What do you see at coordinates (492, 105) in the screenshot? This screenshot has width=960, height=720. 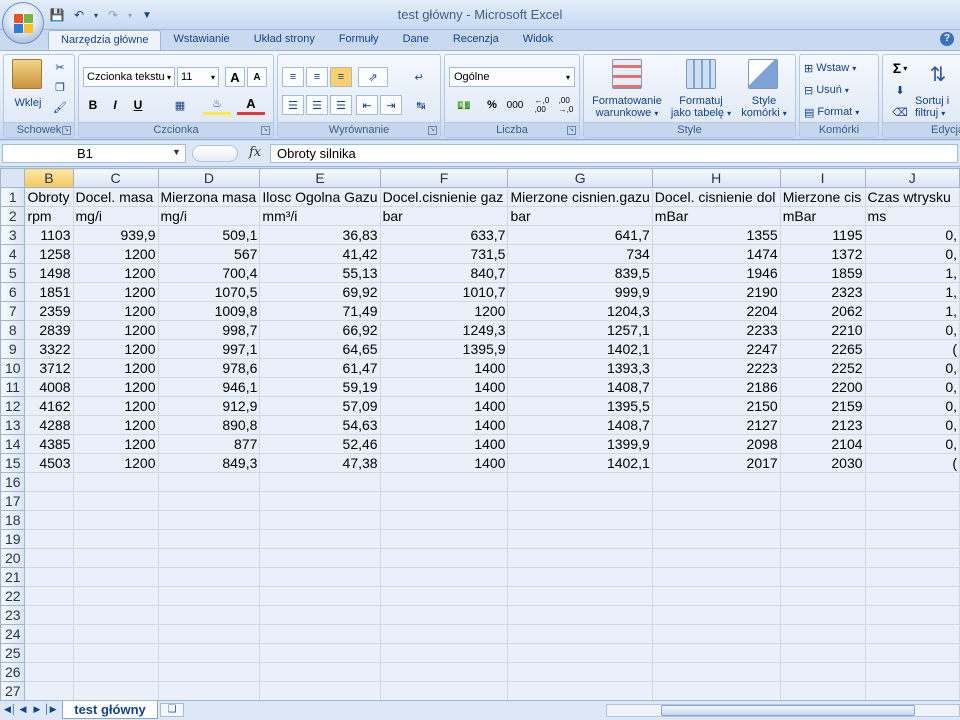 I see `percent-button: %` at bounding box center [492, 105].